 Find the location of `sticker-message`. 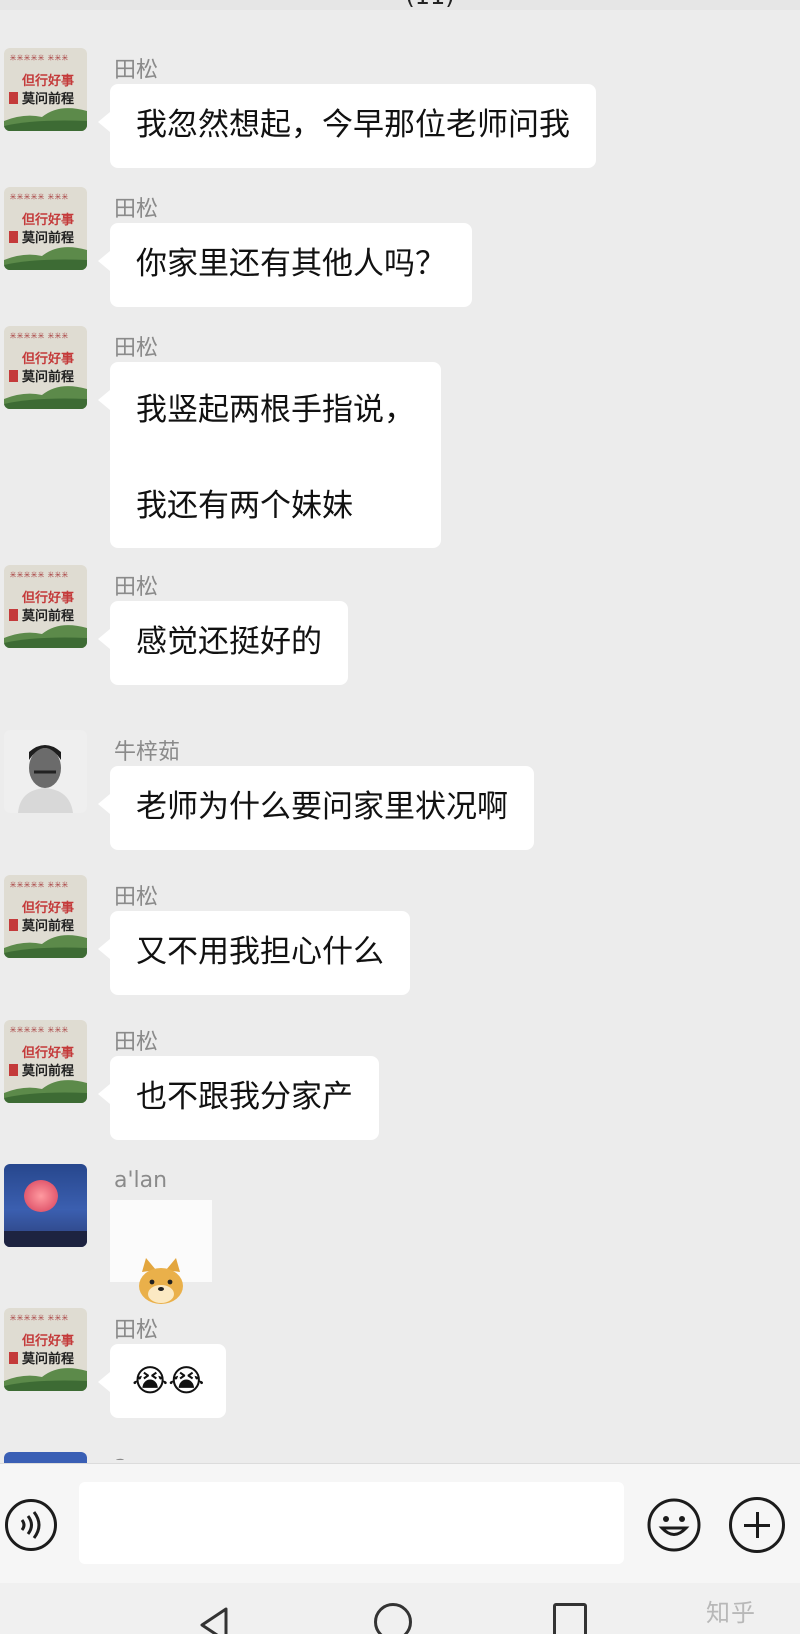

sticker-message is located at coordinates (161, 1252).